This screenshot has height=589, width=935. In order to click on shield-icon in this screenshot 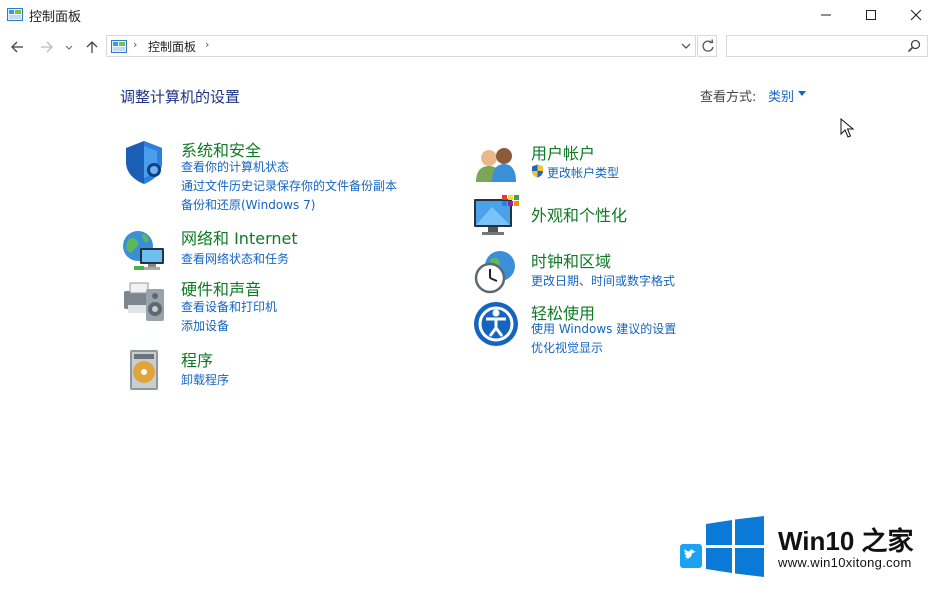, I will do `click(144, 162)`.